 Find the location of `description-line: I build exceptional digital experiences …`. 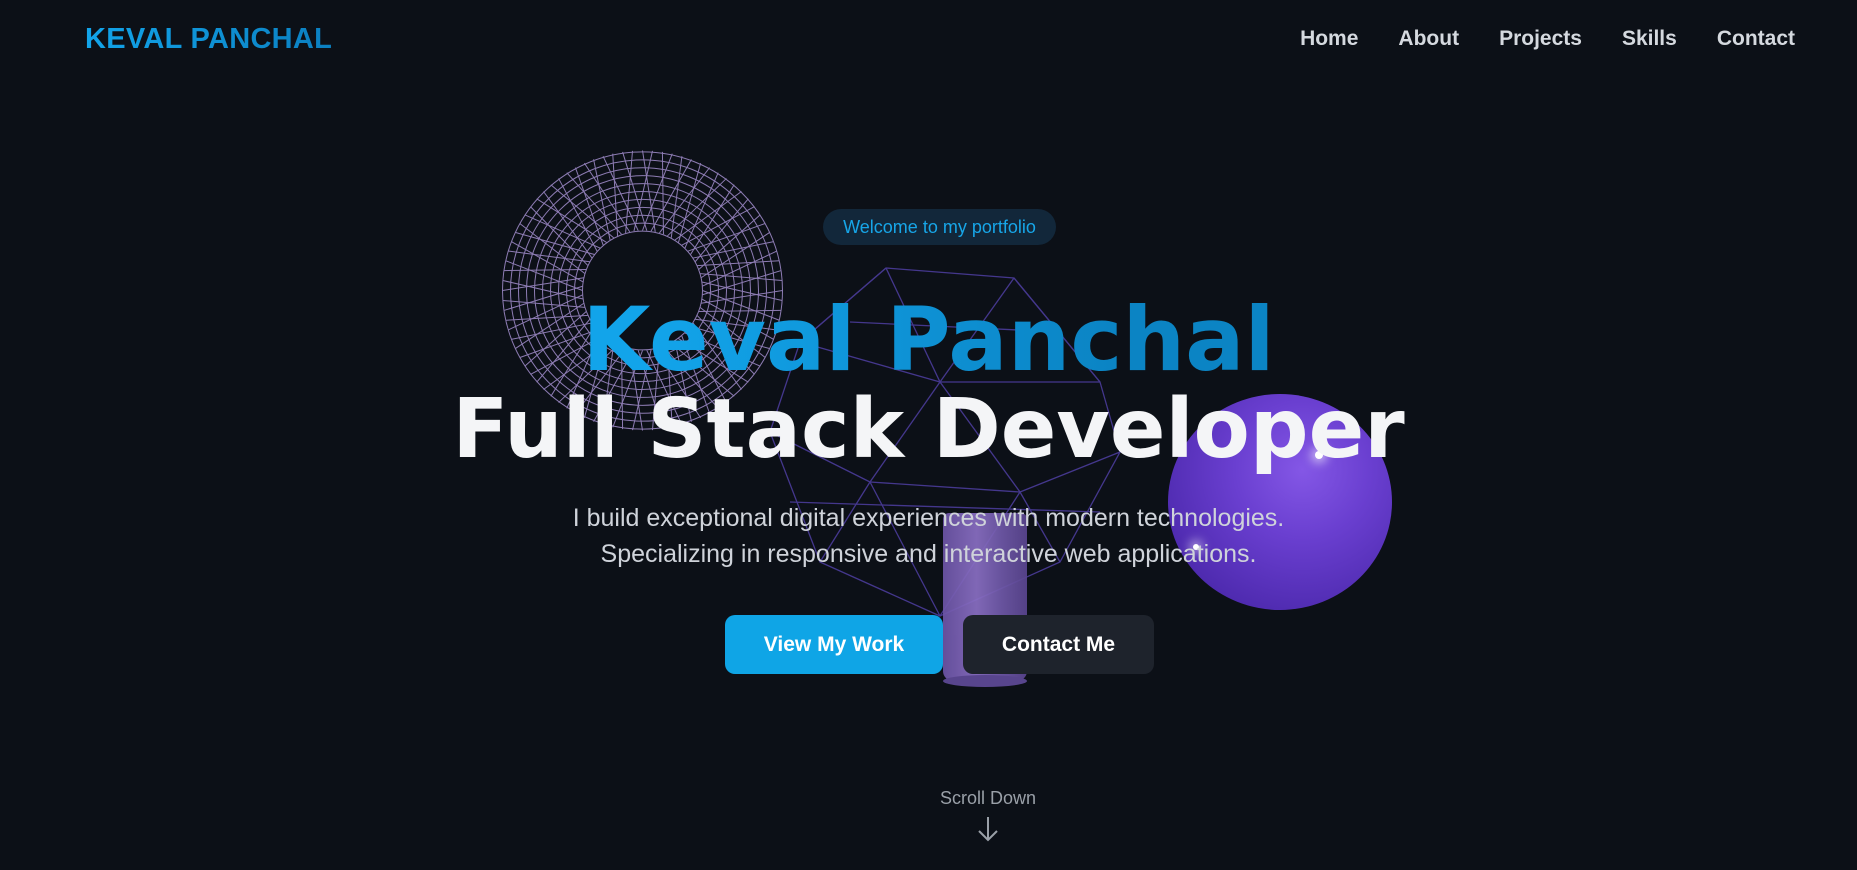

description-line: I build exceptional digital experiences … is located at coordinates (928, 518).